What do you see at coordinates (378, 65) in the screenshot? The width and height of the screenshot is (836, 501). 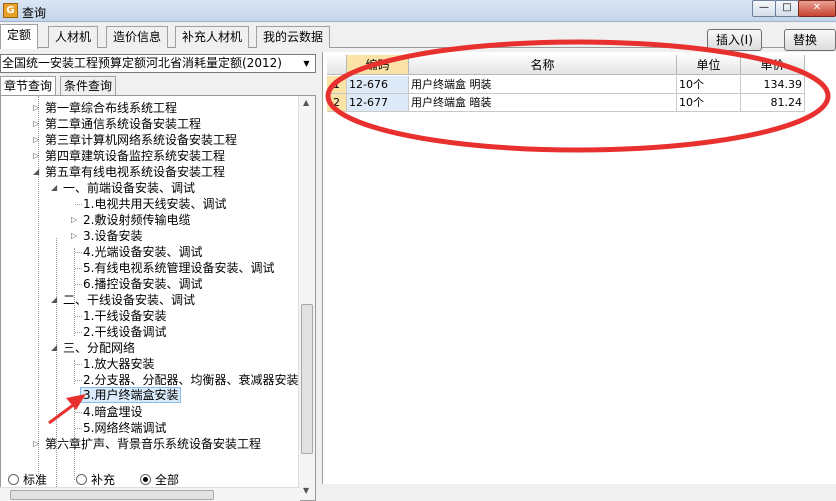 I see `grid-header-code: 编码` at bounding box center [378, 65].